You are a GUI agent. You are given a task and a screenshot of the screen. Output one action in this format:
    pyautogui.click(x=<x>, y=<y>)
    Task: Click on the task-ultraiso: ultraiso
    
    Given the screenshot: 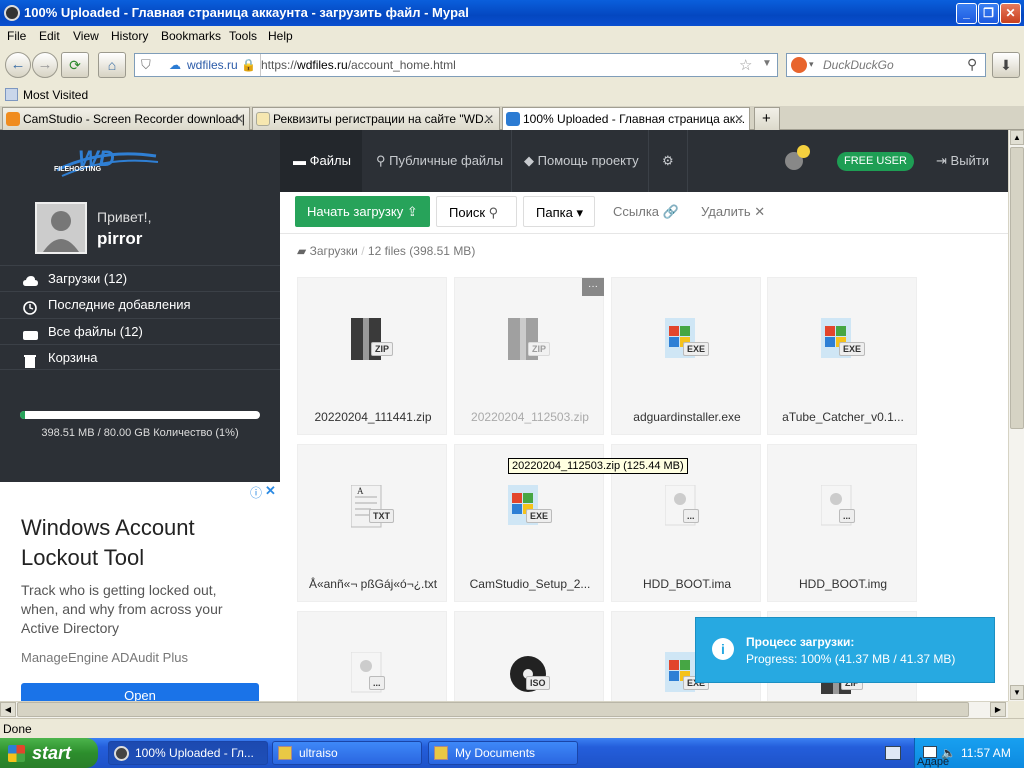 What is the action you would take?
    pyautogui.click(x=347, y=753)
    